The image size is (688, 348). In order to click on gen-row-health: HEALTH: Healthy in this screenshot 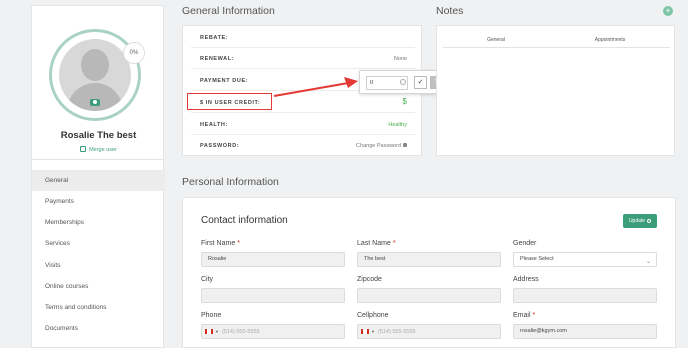, I will do `click(303, 124)`.